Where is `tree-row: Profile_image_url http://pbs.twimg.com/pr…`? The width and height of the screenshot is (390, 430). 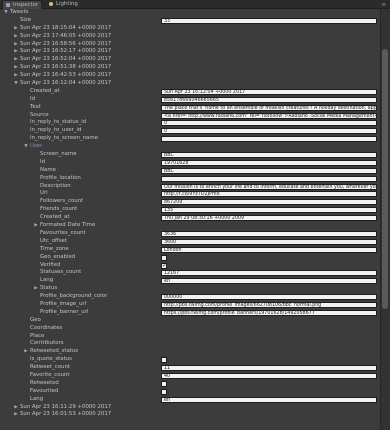 tree-row: Profile_image_url http://pbs.twimg.com/pr… is located at coordinates (190, 305).